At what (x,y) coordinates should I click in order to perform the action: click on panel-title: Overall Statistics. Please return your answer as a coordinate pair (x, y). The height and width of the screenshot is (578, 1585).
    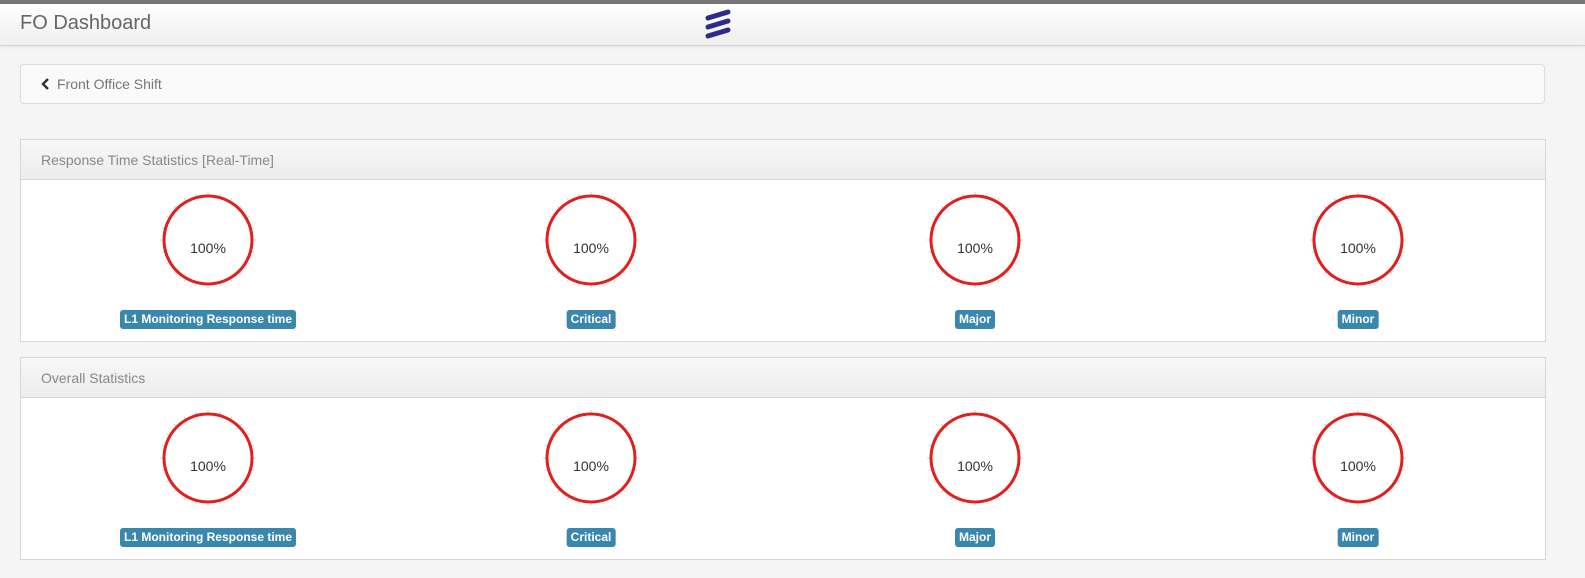
    Looking at the image, I should click on (783, 378).